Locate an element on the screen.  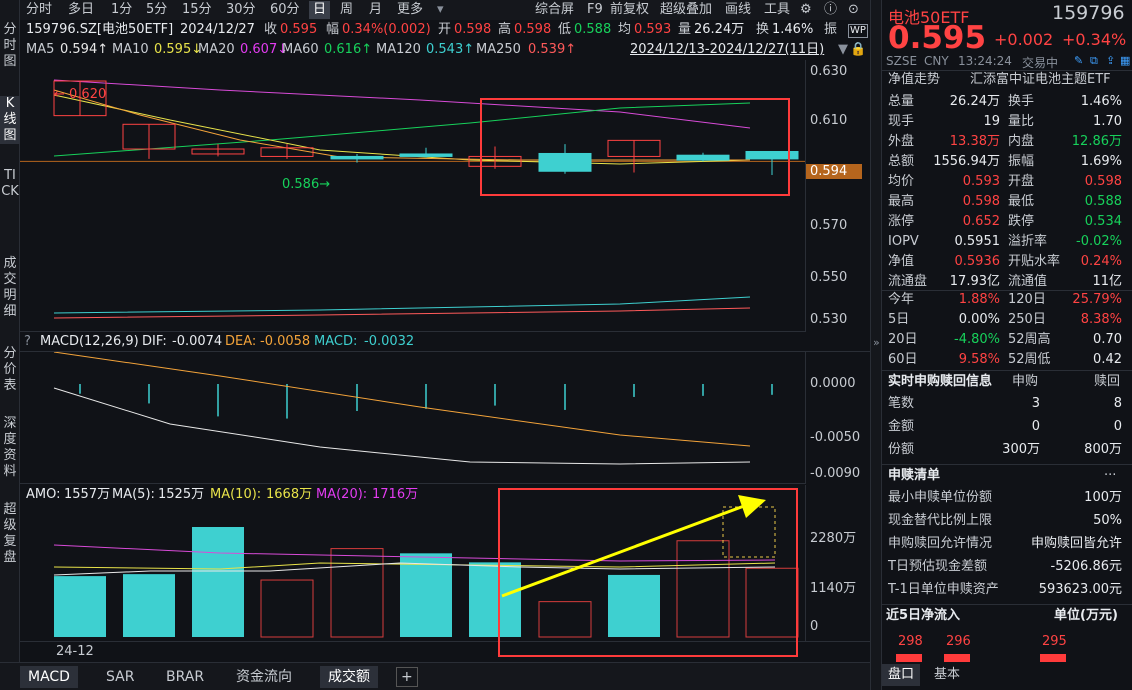
axis-tick: 0.0000 is located at coordinates (833, 383).